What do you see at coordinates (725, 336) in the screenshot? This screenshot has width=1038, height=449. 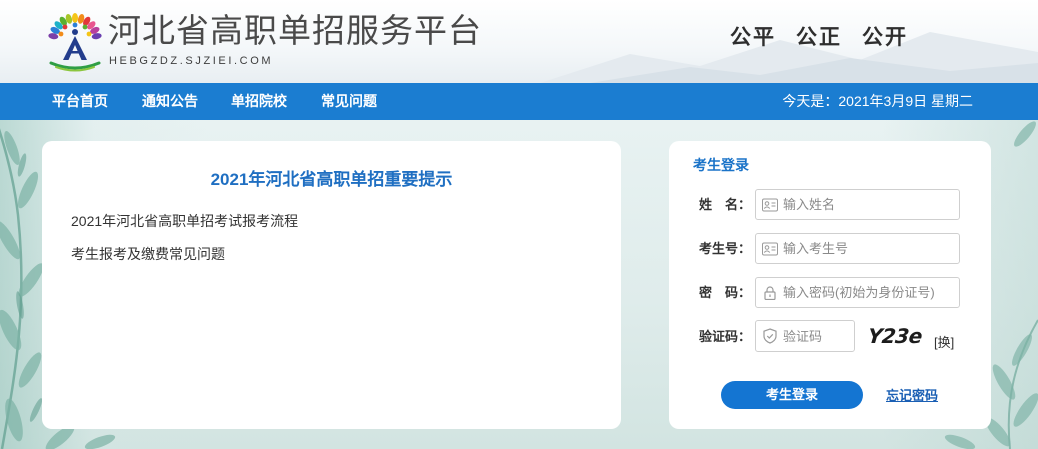 I see `captcha-label: 验证码：` at bounding box center [725, 336].